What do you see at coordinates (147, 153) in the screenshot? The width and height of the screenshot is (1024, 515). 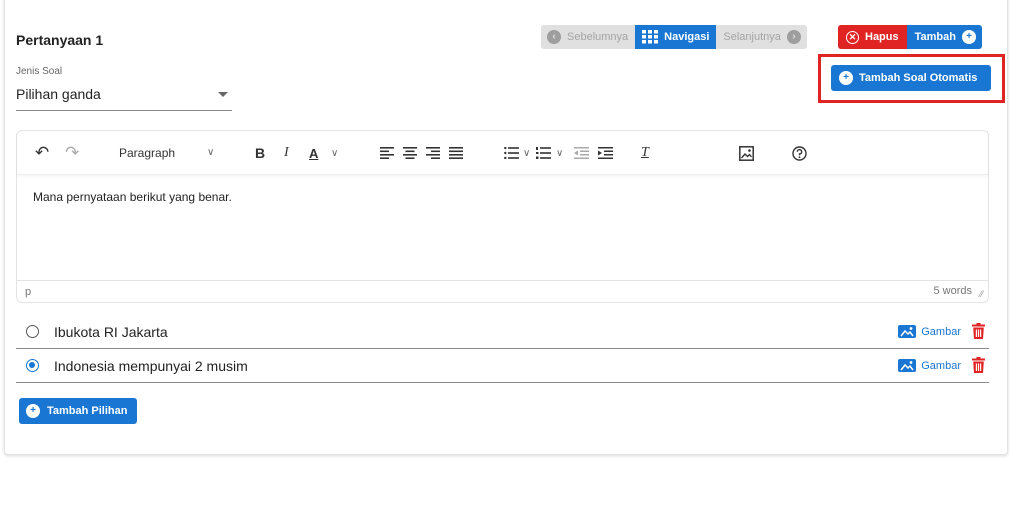 I see `block-format-value: Paragraph` at bounding box center [147, 153].